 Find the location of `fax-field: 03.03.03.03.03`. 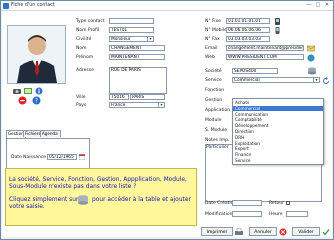

fax-field: 03.03.03.03.03 is located at coordinates (248, 39).